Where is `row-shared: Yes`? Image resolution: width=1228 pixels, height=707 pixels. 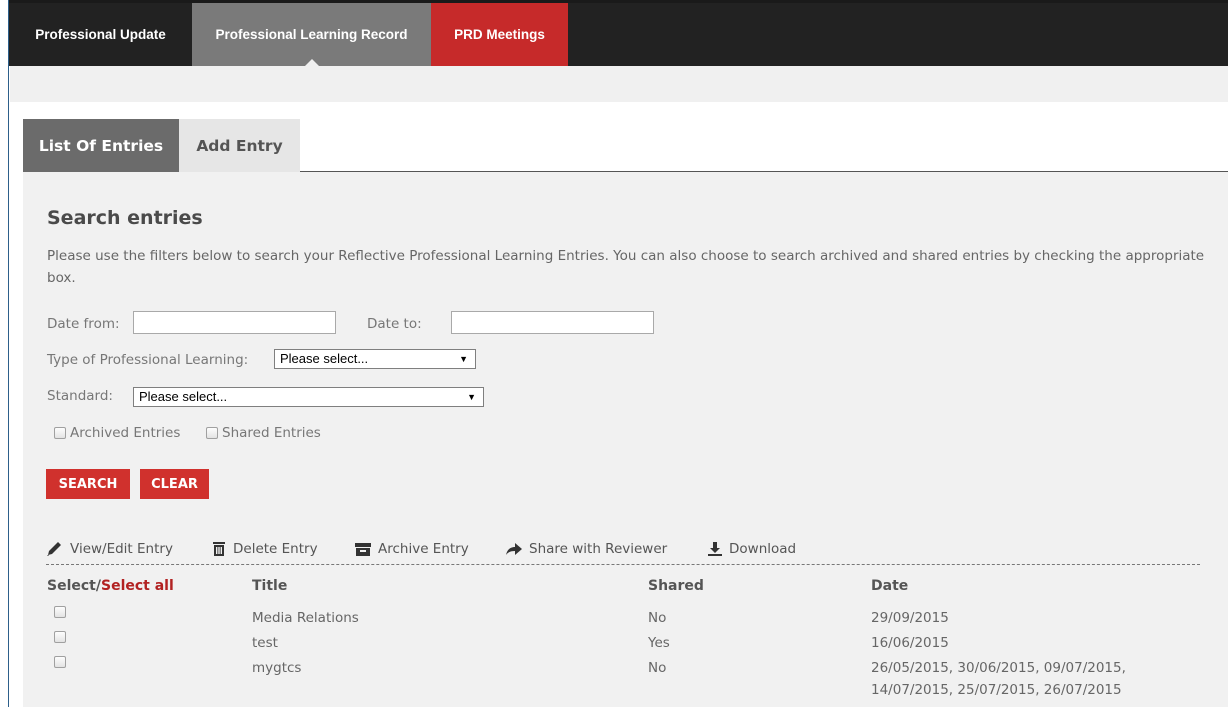 row-shared: Yes is located at coordinates (659, 643).